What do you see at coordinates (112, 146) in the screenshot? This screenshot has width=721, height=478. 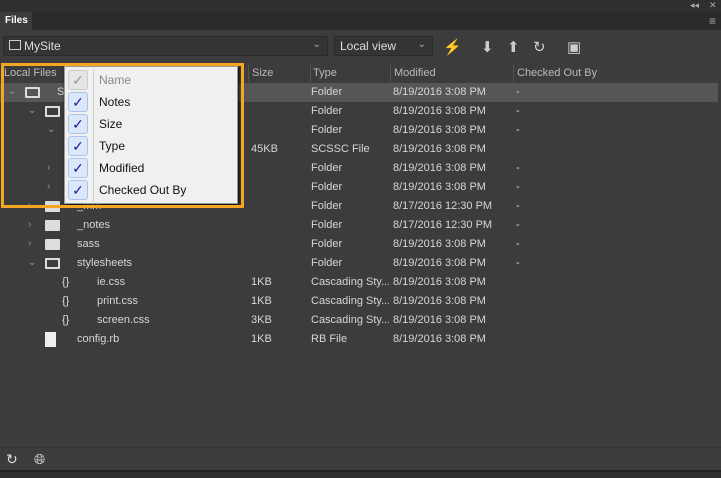 I see `menu-item-label: Type` at bounding box center [112, 146].